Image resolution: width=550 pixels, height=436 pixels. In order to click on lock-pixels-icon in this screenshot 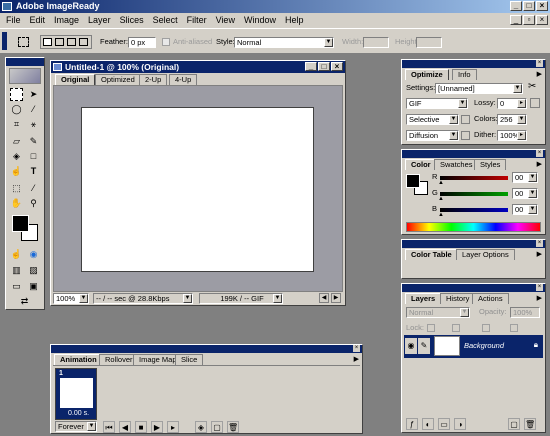, I will do `click(456, 328)`.